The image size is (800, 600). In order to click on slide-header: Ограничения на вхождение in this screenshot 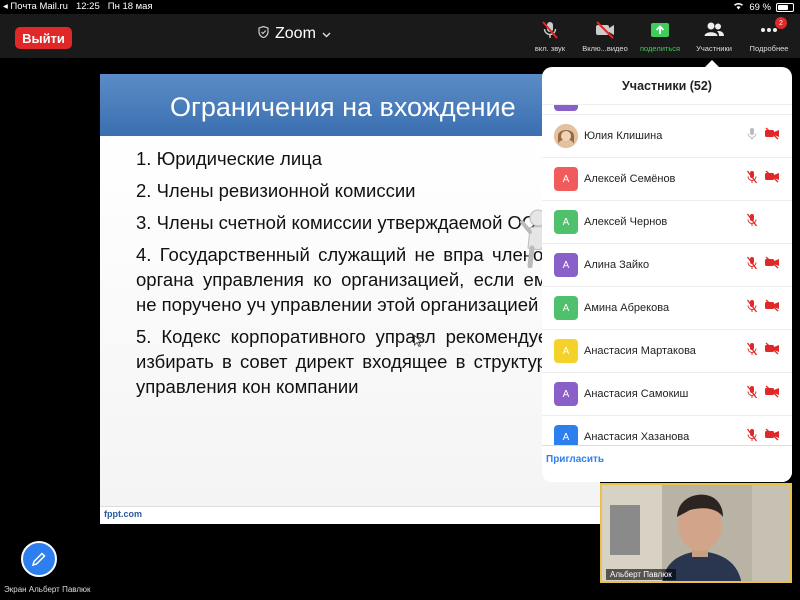, I will do `click(350, 105)`.